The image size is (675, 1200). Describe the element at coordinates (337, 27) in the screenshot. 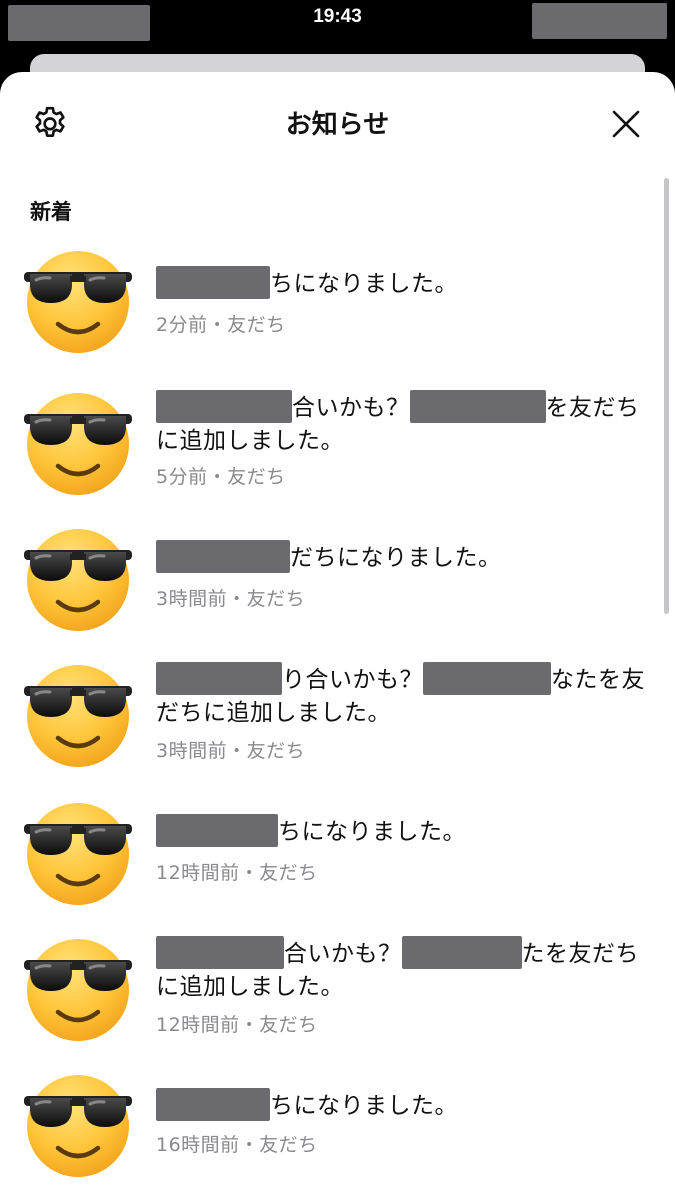

I see `status-bar: 19:43` at that location.